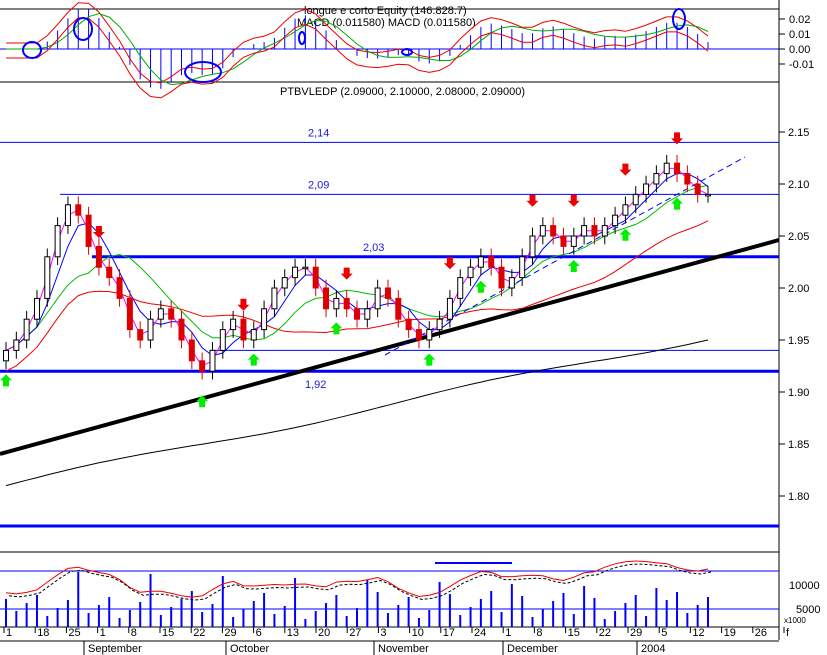 The height and width of the screenshot is (655, 827). Describe the element at coordinates (799, 50) in the screenshot. I see `macd-tick-label: 0.00` at that location.